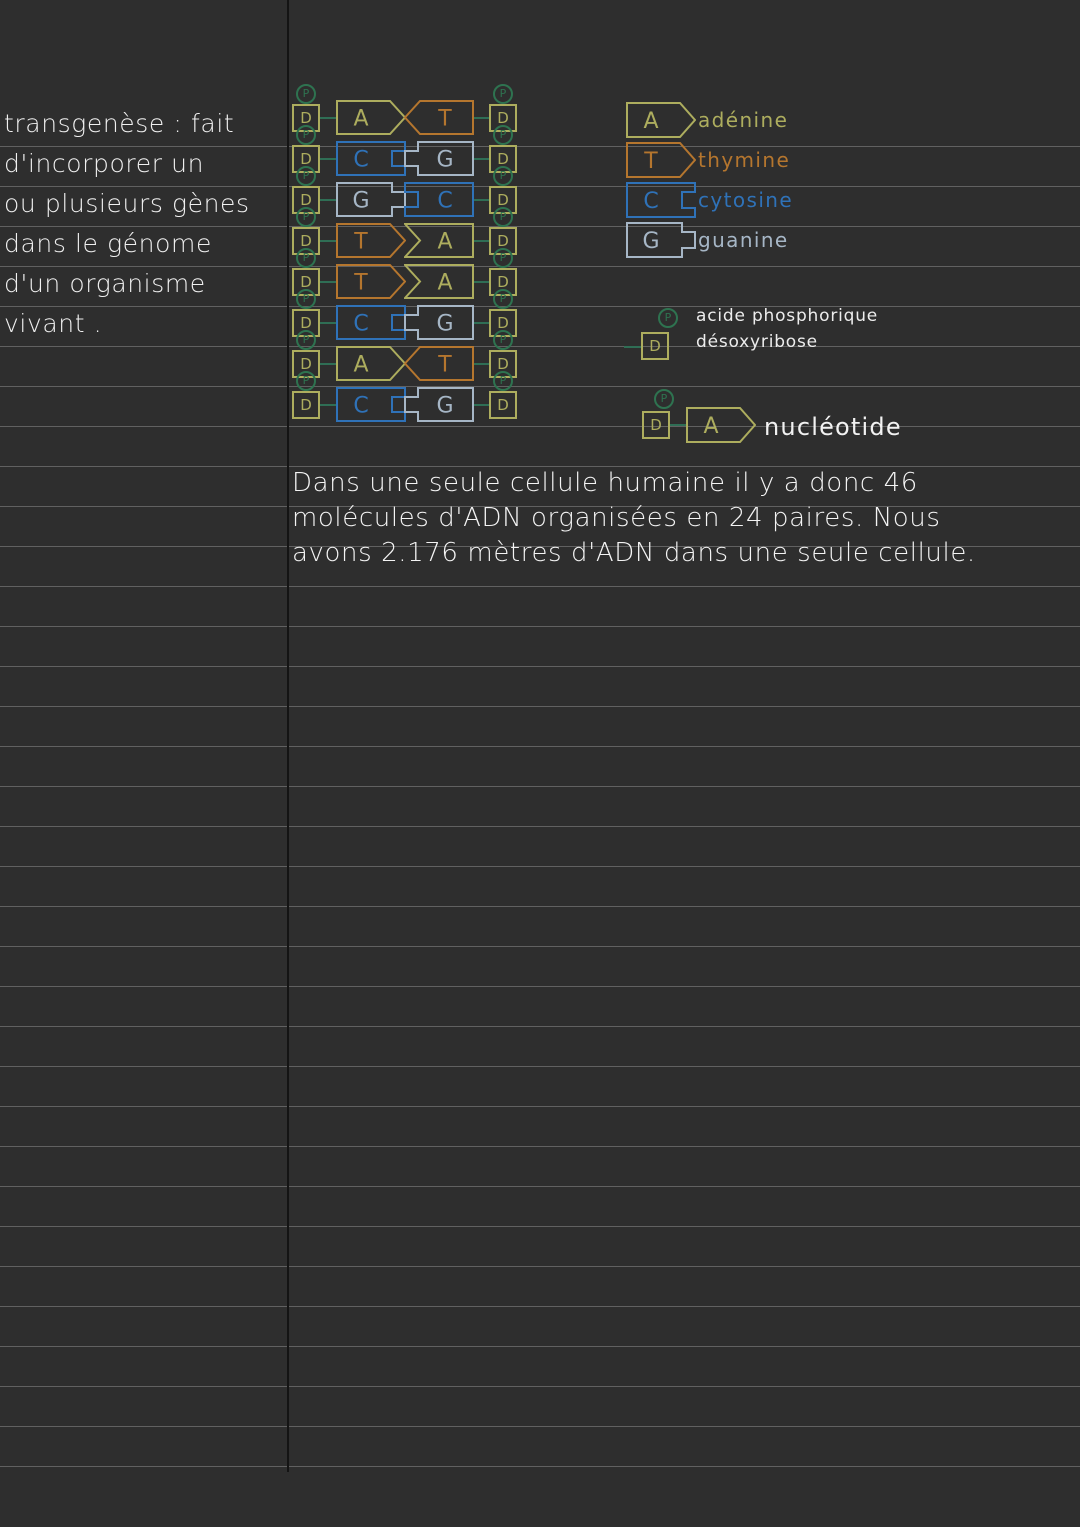 Image resolution: width=1080 pixels, height=1527 pixels. Describe the element at coordinates (743, 240) in the screenshot. I see `legend-label-guanine: guanine` at that location.